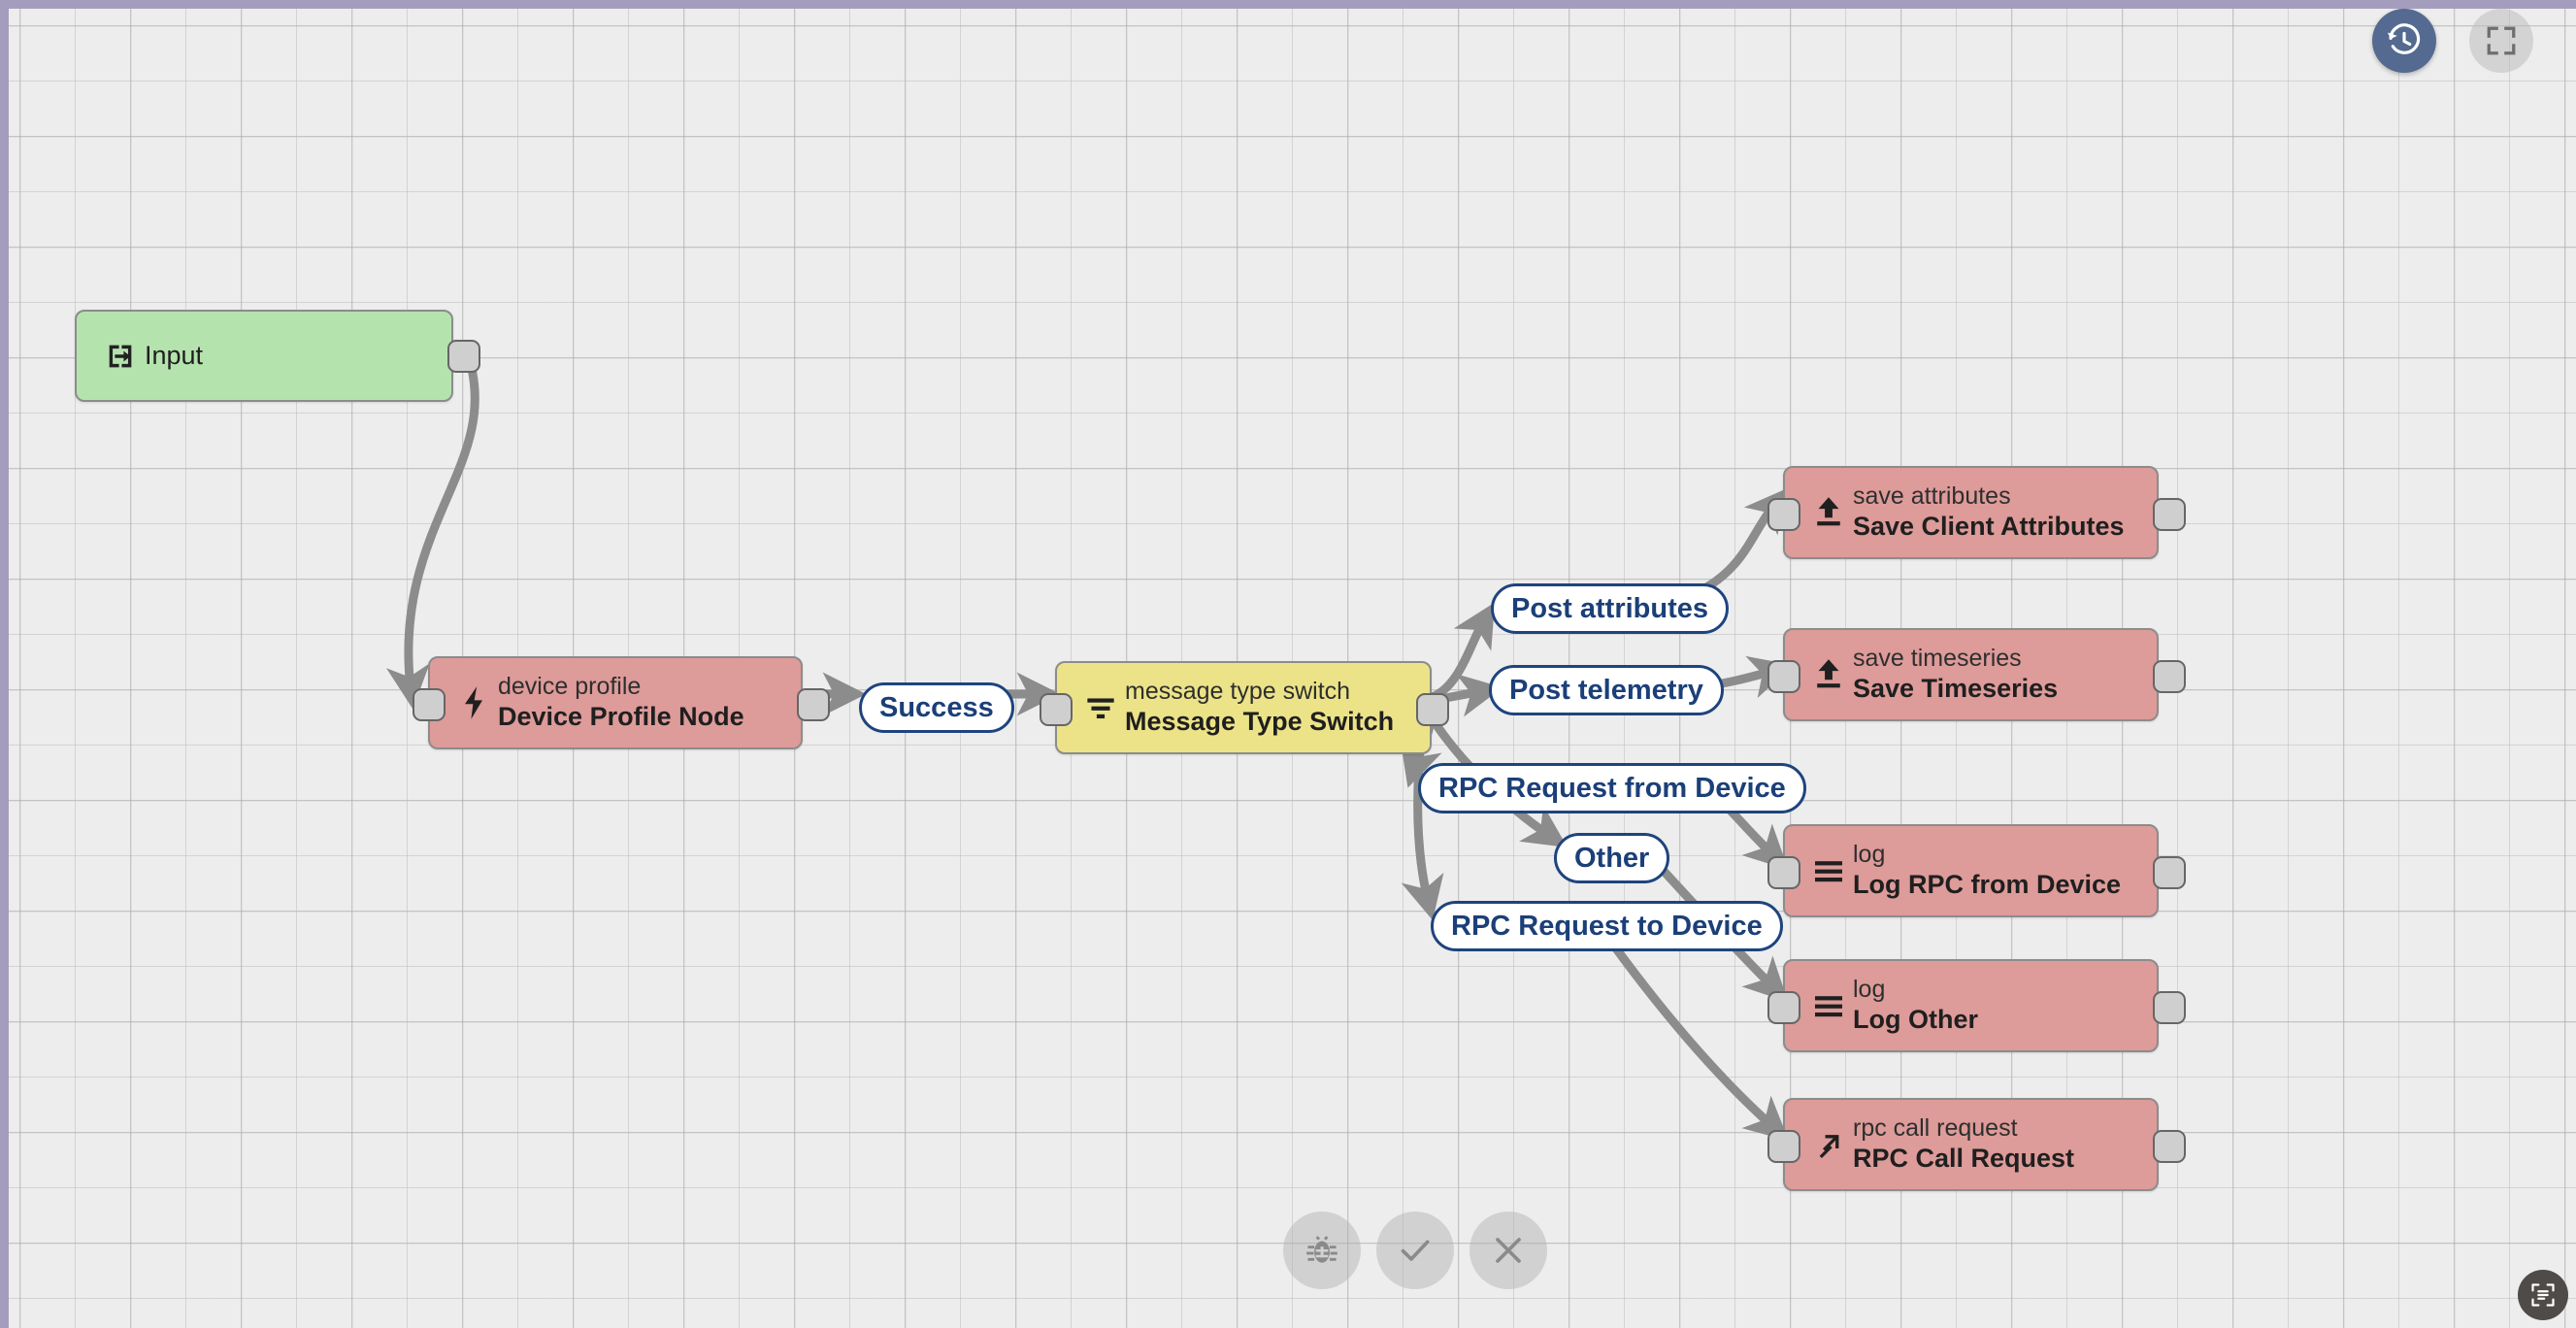  Describe the element at coordinates (1238, 692) in the screenshot. I see `node-type: message type switch` at that location.